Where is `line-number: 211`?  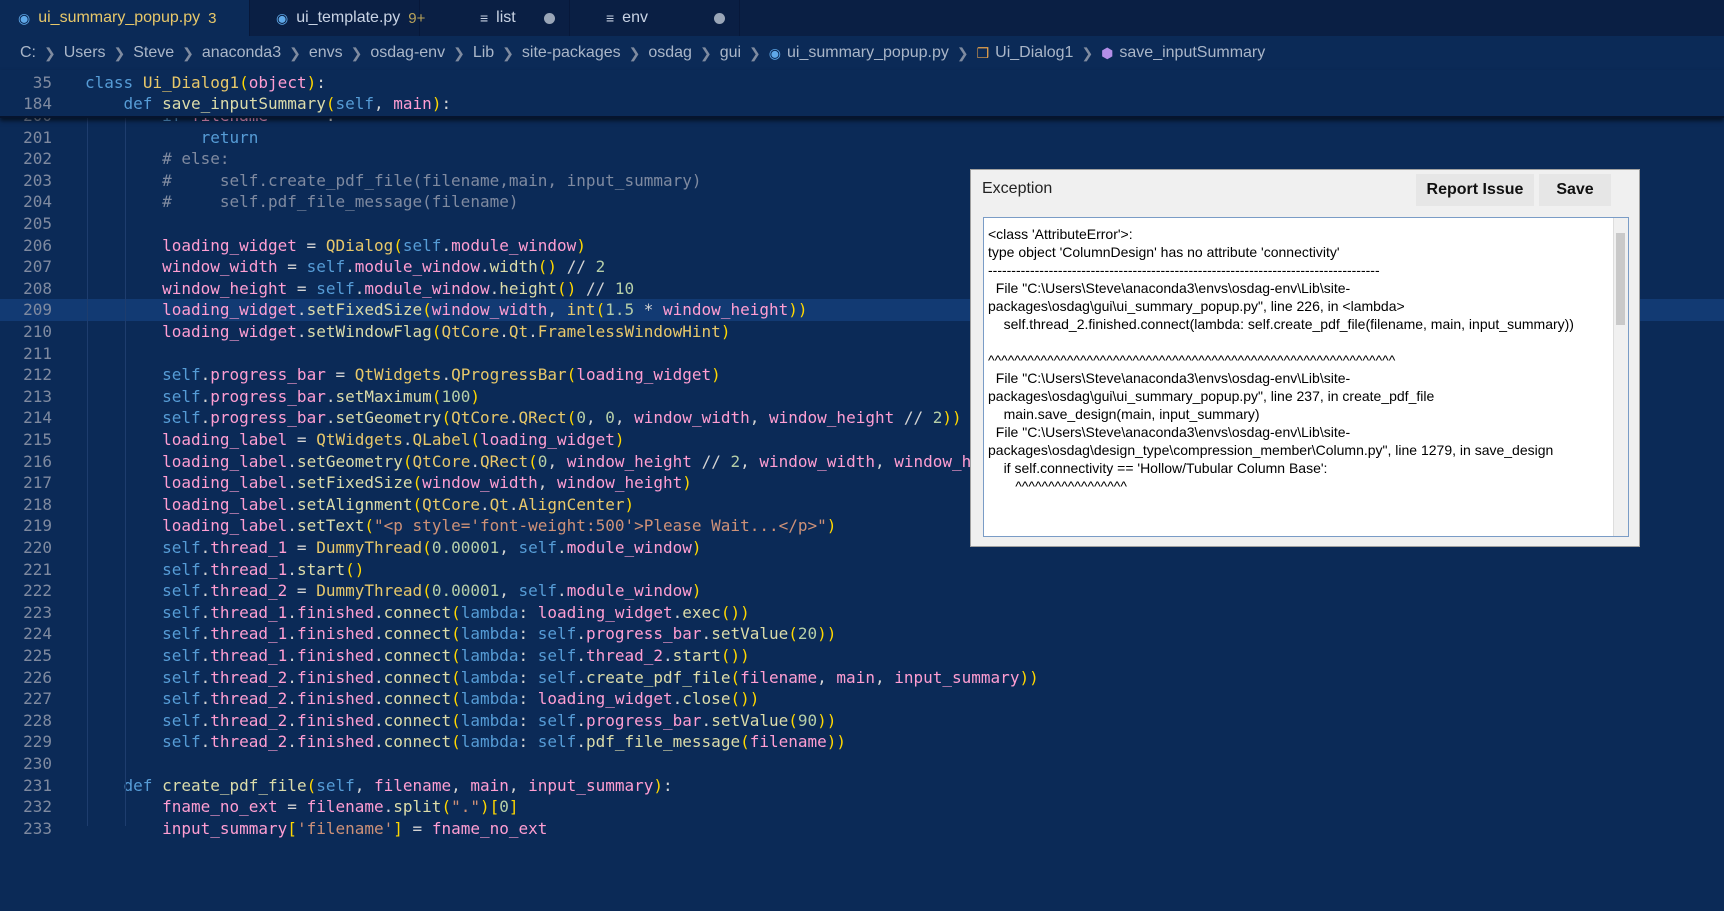
line-number: 211 is located at coordinates (26, 354).